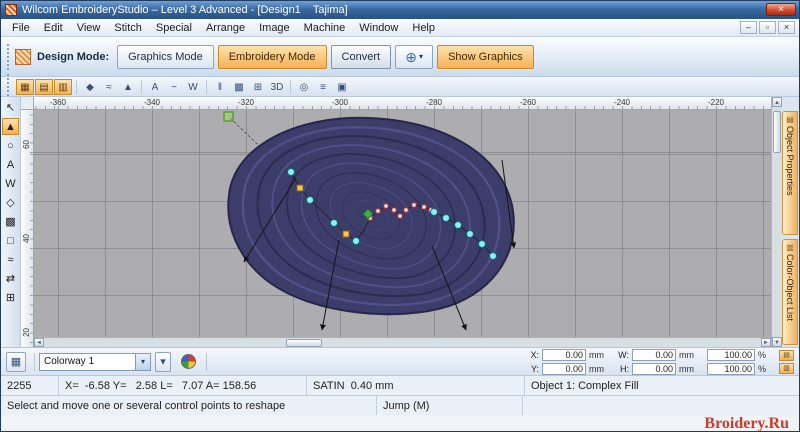  I want to click on embroidery-mode-button: Embroidery Mode, so click(272, 56).